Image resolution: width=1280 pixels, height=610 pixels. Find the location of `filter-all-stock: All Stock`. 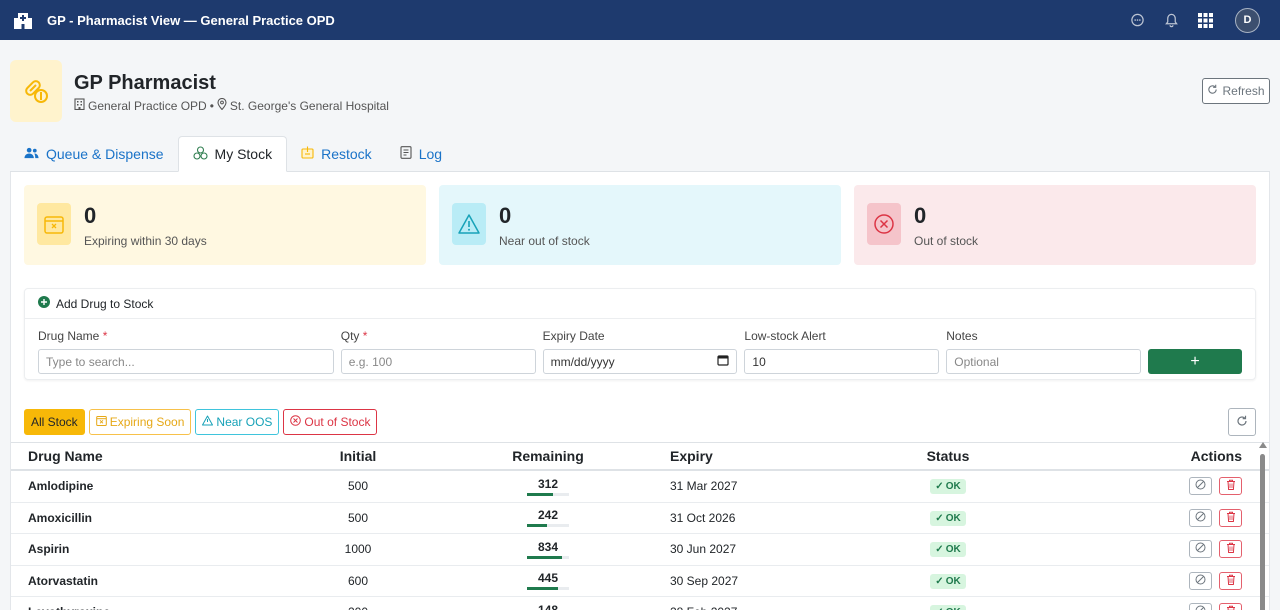

filter-all-stock: All Stock is located at coordinates (54, 422).